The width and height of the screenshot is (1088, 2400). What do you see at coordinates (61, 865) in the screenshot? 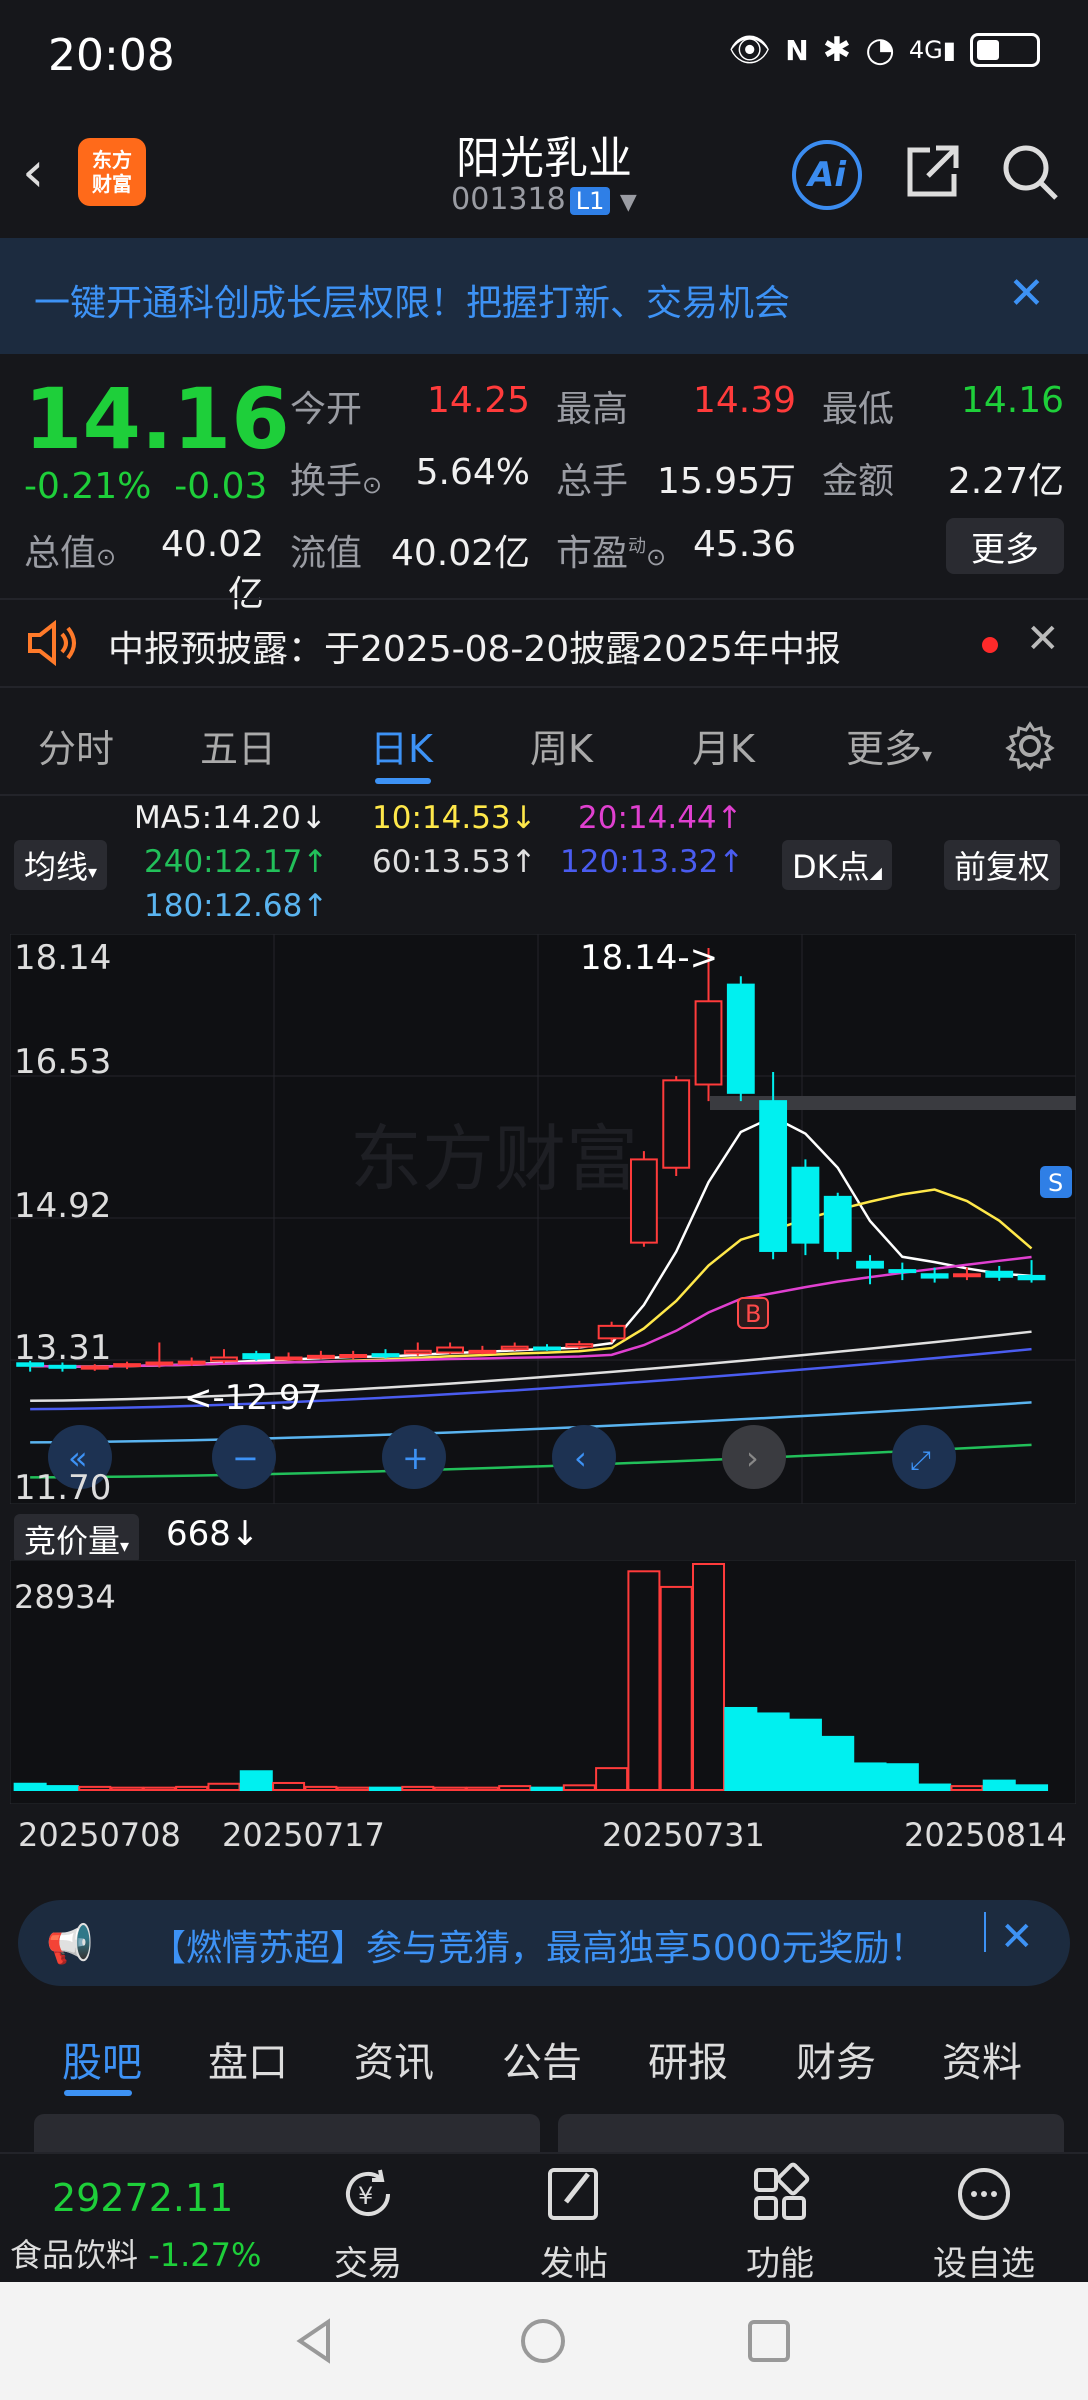
I see `indicator-select: 均线▾` at bounding box center [61, 865].